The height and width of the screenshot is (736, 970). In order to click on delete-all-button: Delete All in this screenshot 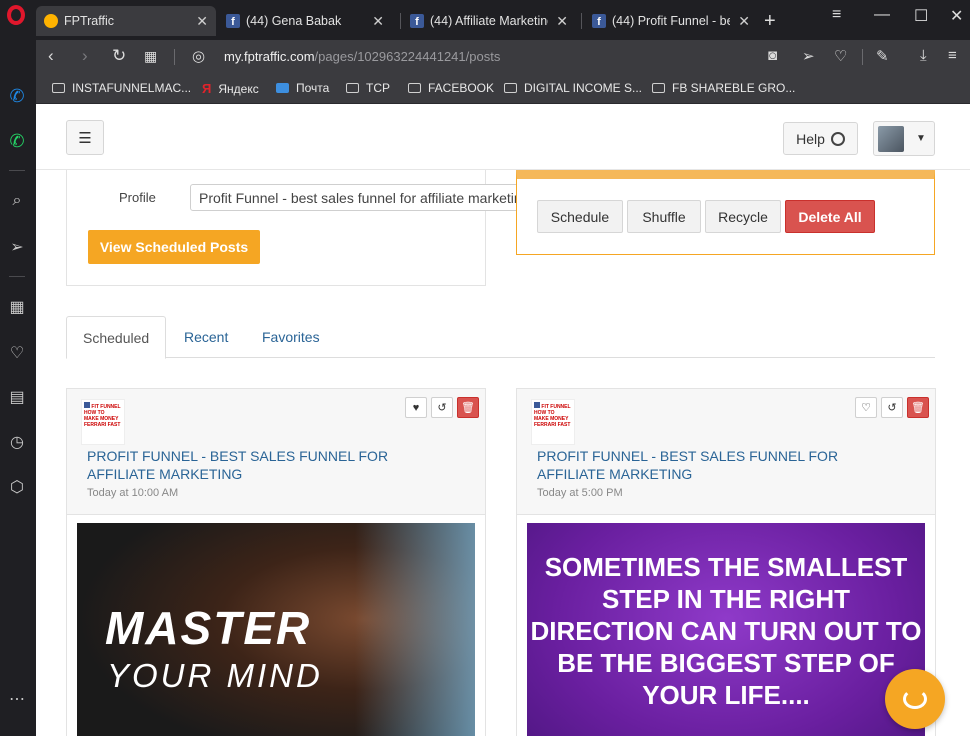, I will do `click(830, 216)`.